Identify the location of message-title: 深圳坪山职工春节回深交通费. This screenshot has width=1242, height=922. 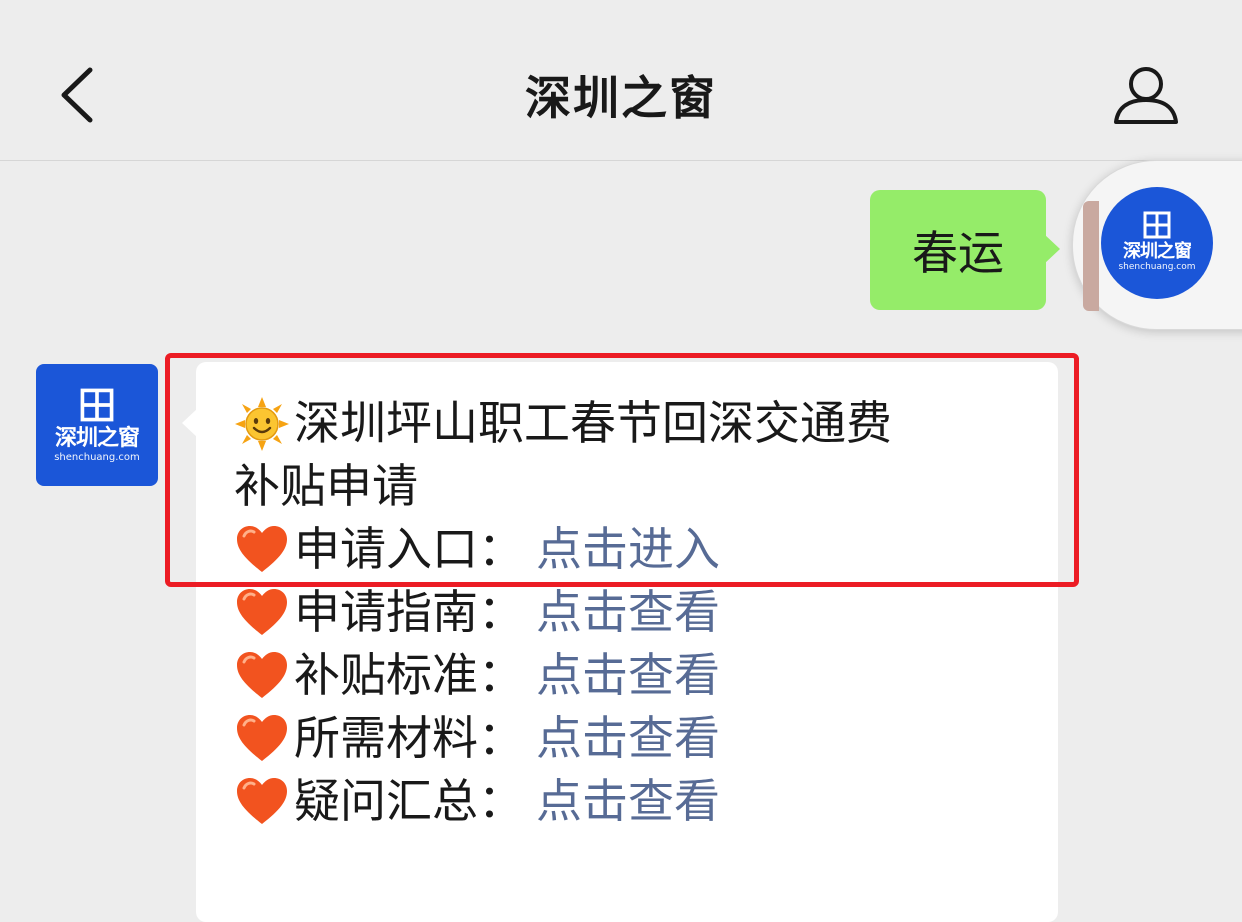
(593, 423).